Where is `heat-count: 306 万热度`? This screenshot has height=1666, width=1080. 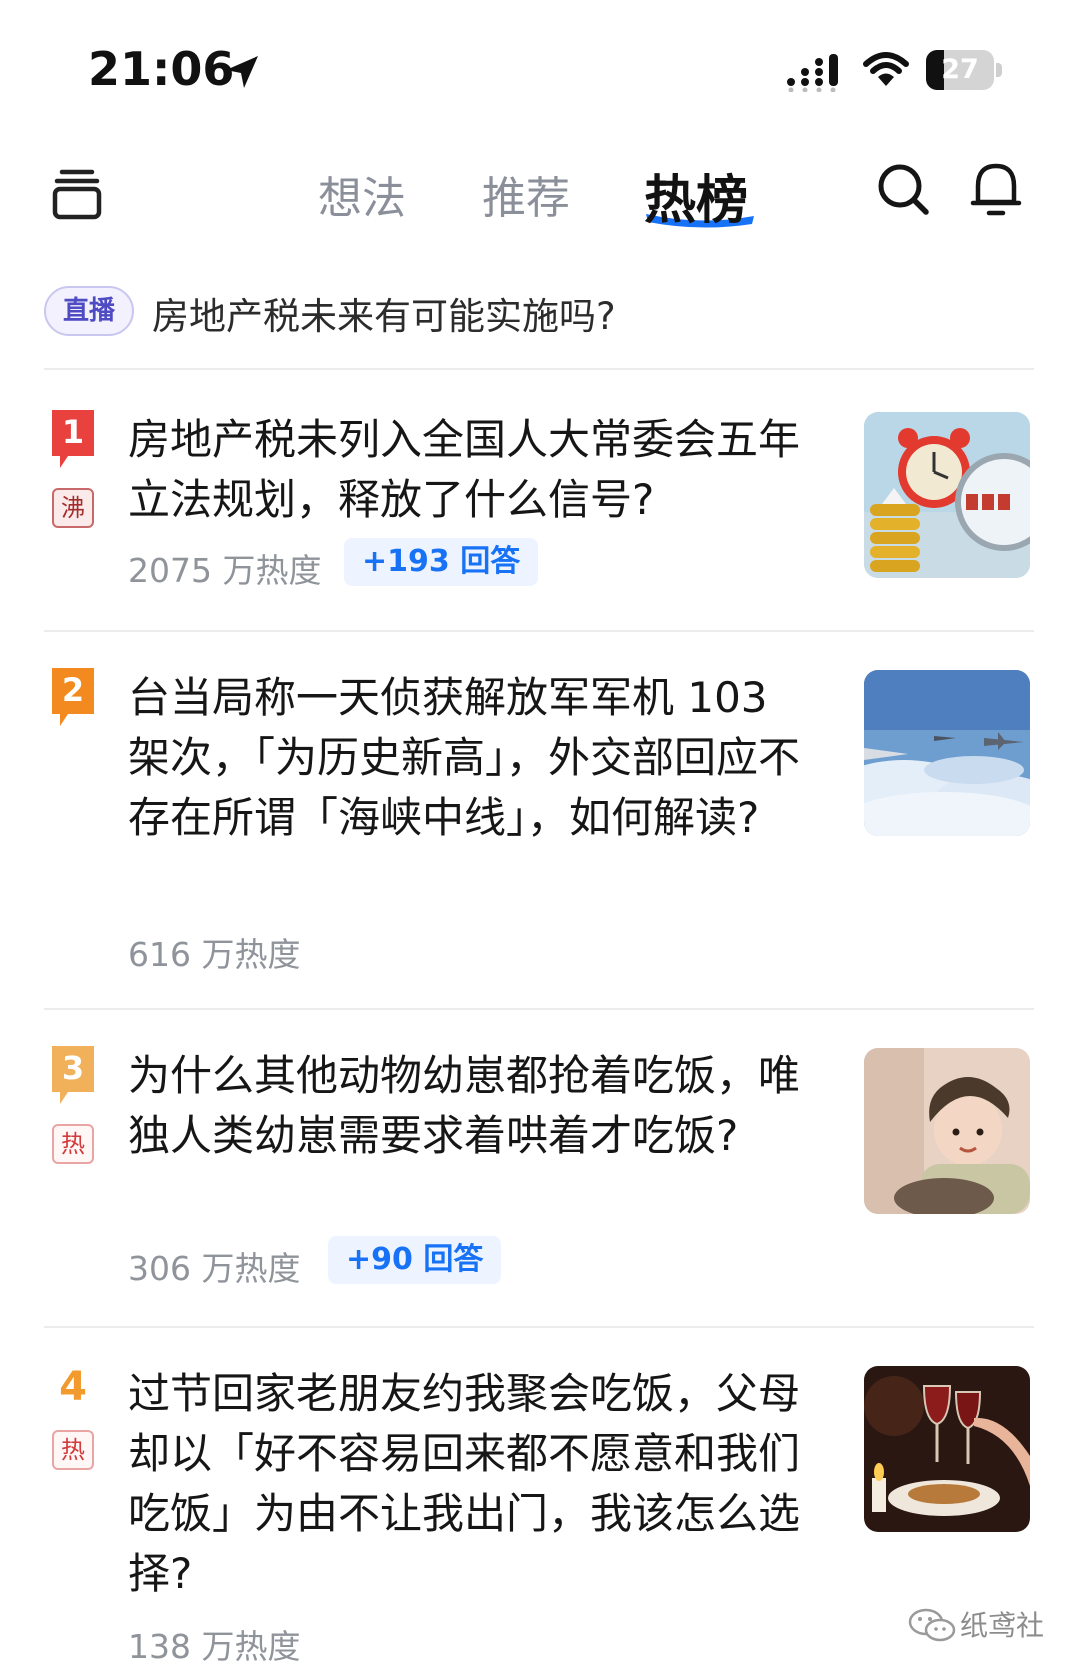
heat-count: 306 万热度 is located at coordinates (214, 1268).